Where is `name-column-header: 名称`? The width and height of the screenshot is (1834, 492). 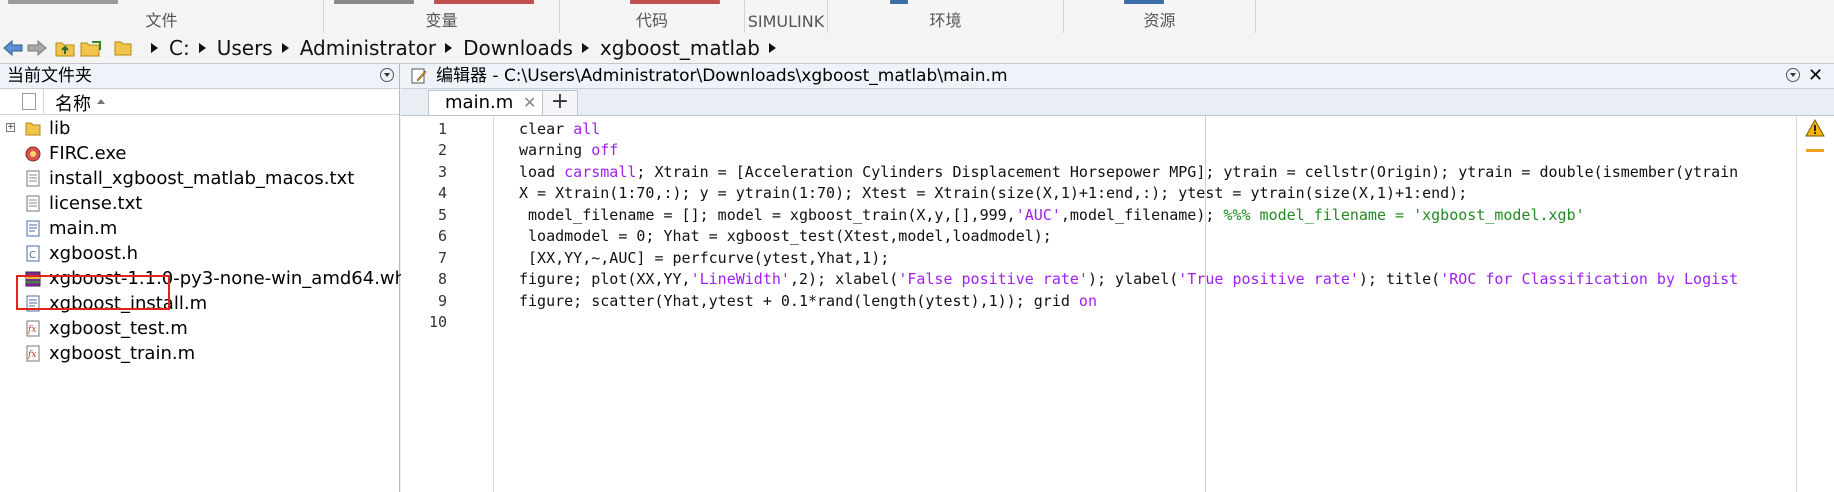 name-column-header: 名称 is located at coordinates (73, 103).